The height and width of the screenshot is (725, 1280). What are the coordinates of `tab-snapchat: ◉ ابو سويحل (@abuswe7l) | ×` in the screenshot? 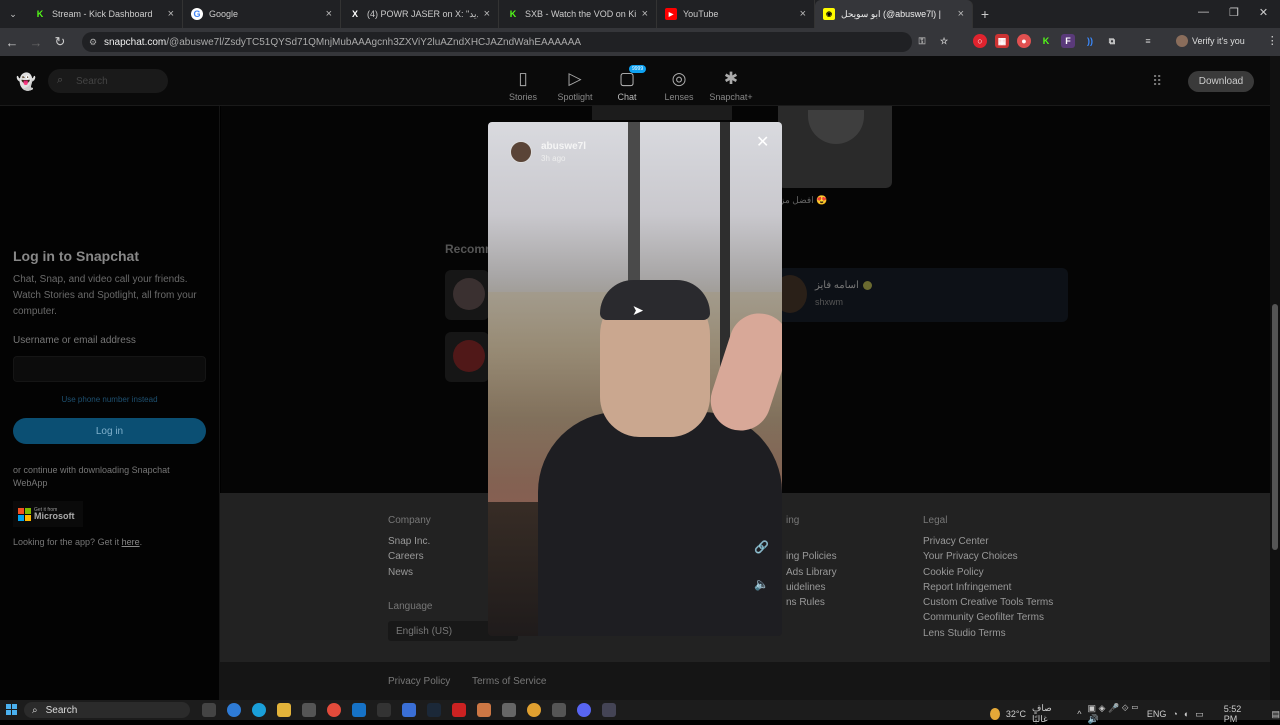 It's located at (894, 14).